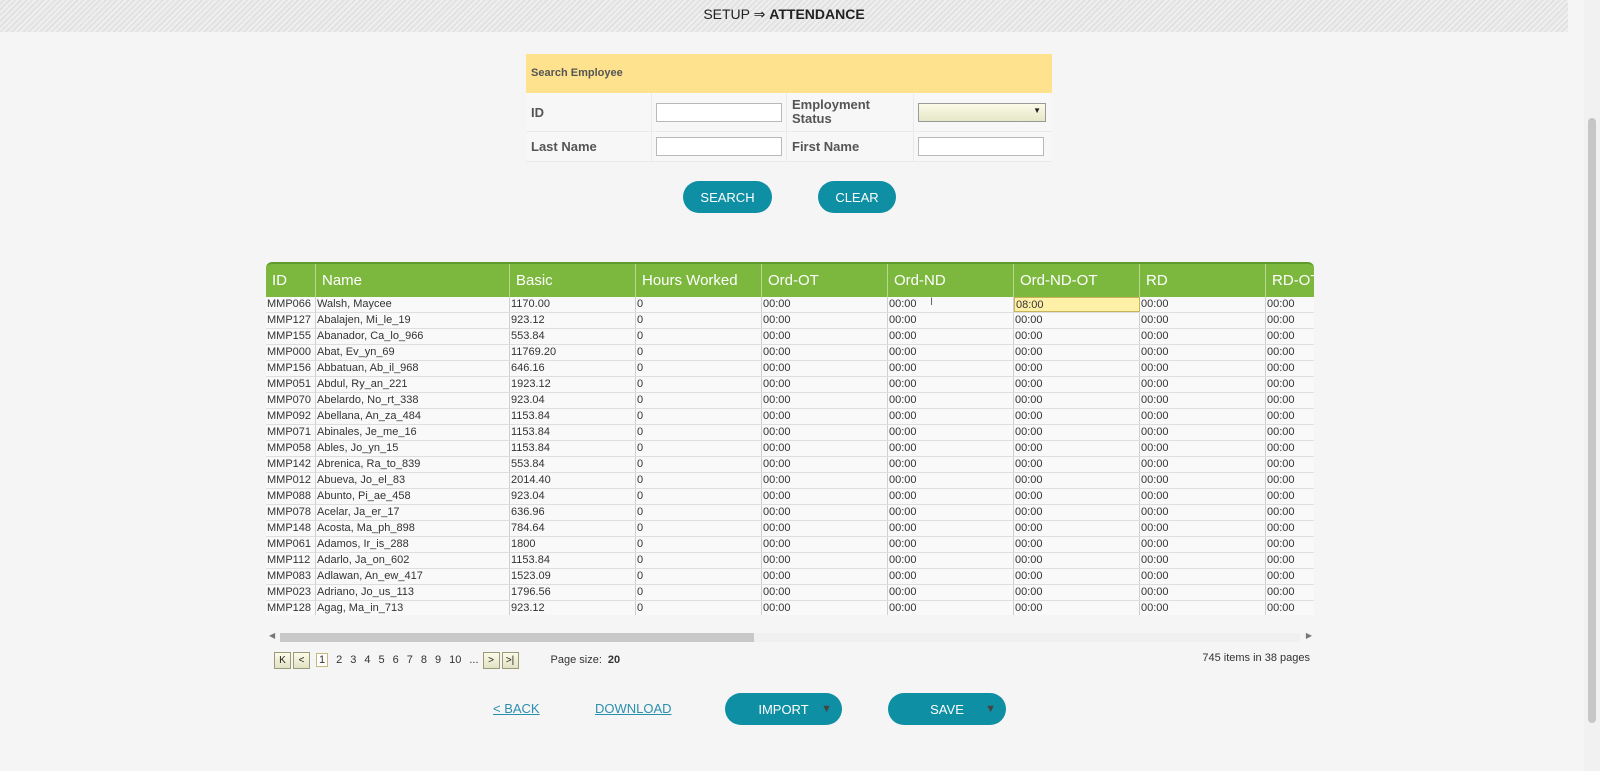 The image size is (1600, 771). What do you see at coordinates (990, 709) in the screenshot?
I see `save-dropdown-icon: ▼` at bounding box center [990, 709].